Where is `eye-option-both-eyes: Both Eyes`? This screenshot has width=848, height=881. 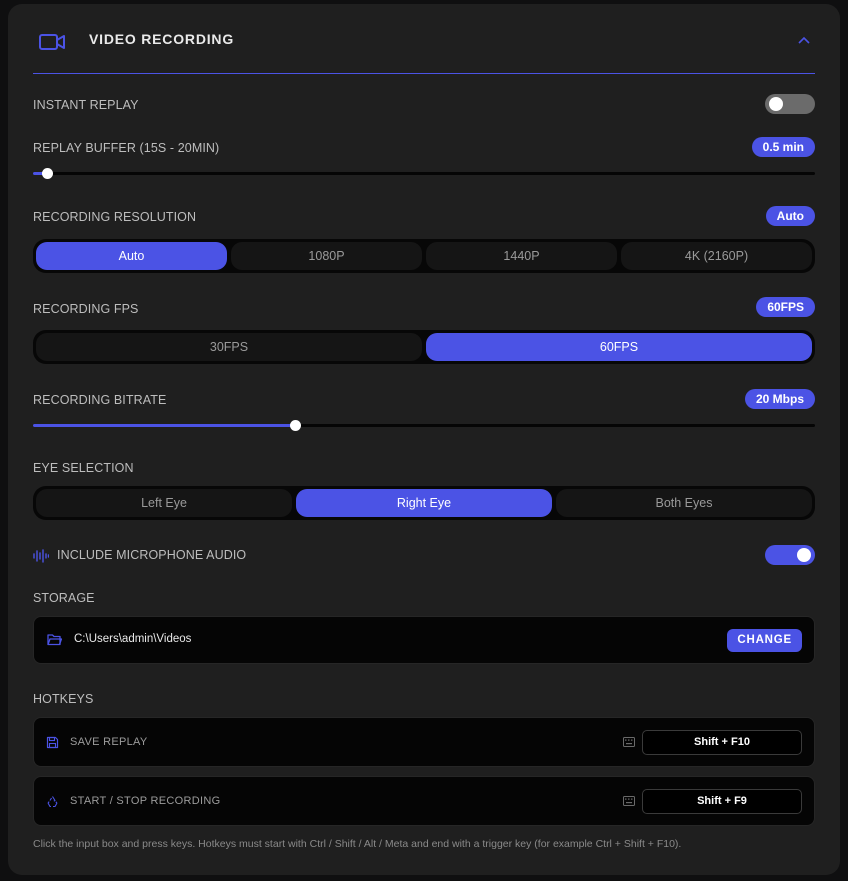
eye-option-both-eyes: Both Eyes is located at coordinates (684, 503).